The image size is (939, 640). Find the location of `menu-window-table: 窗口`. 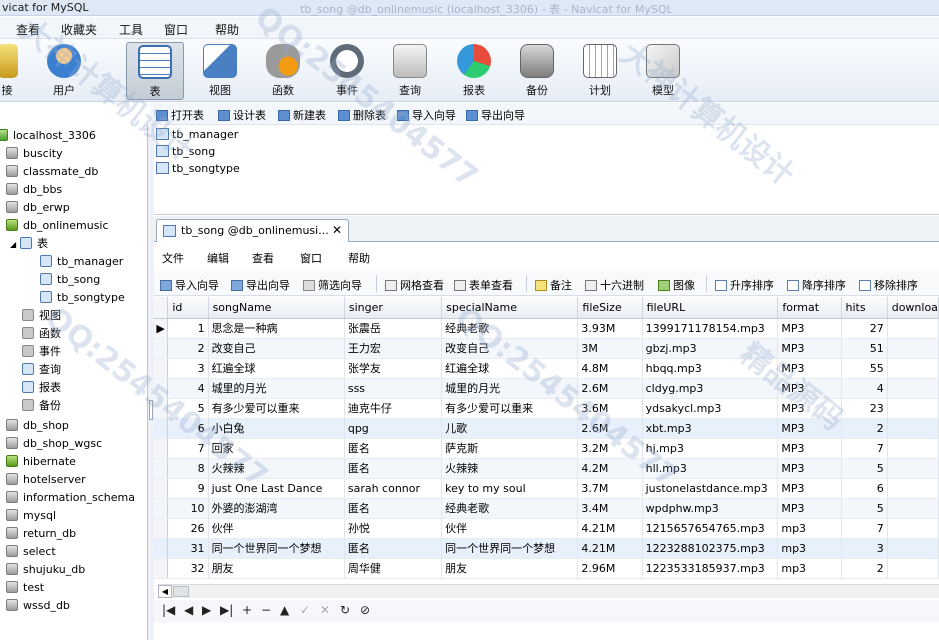

menu-window-table: 窗口 is located at coordinates (311, 258).